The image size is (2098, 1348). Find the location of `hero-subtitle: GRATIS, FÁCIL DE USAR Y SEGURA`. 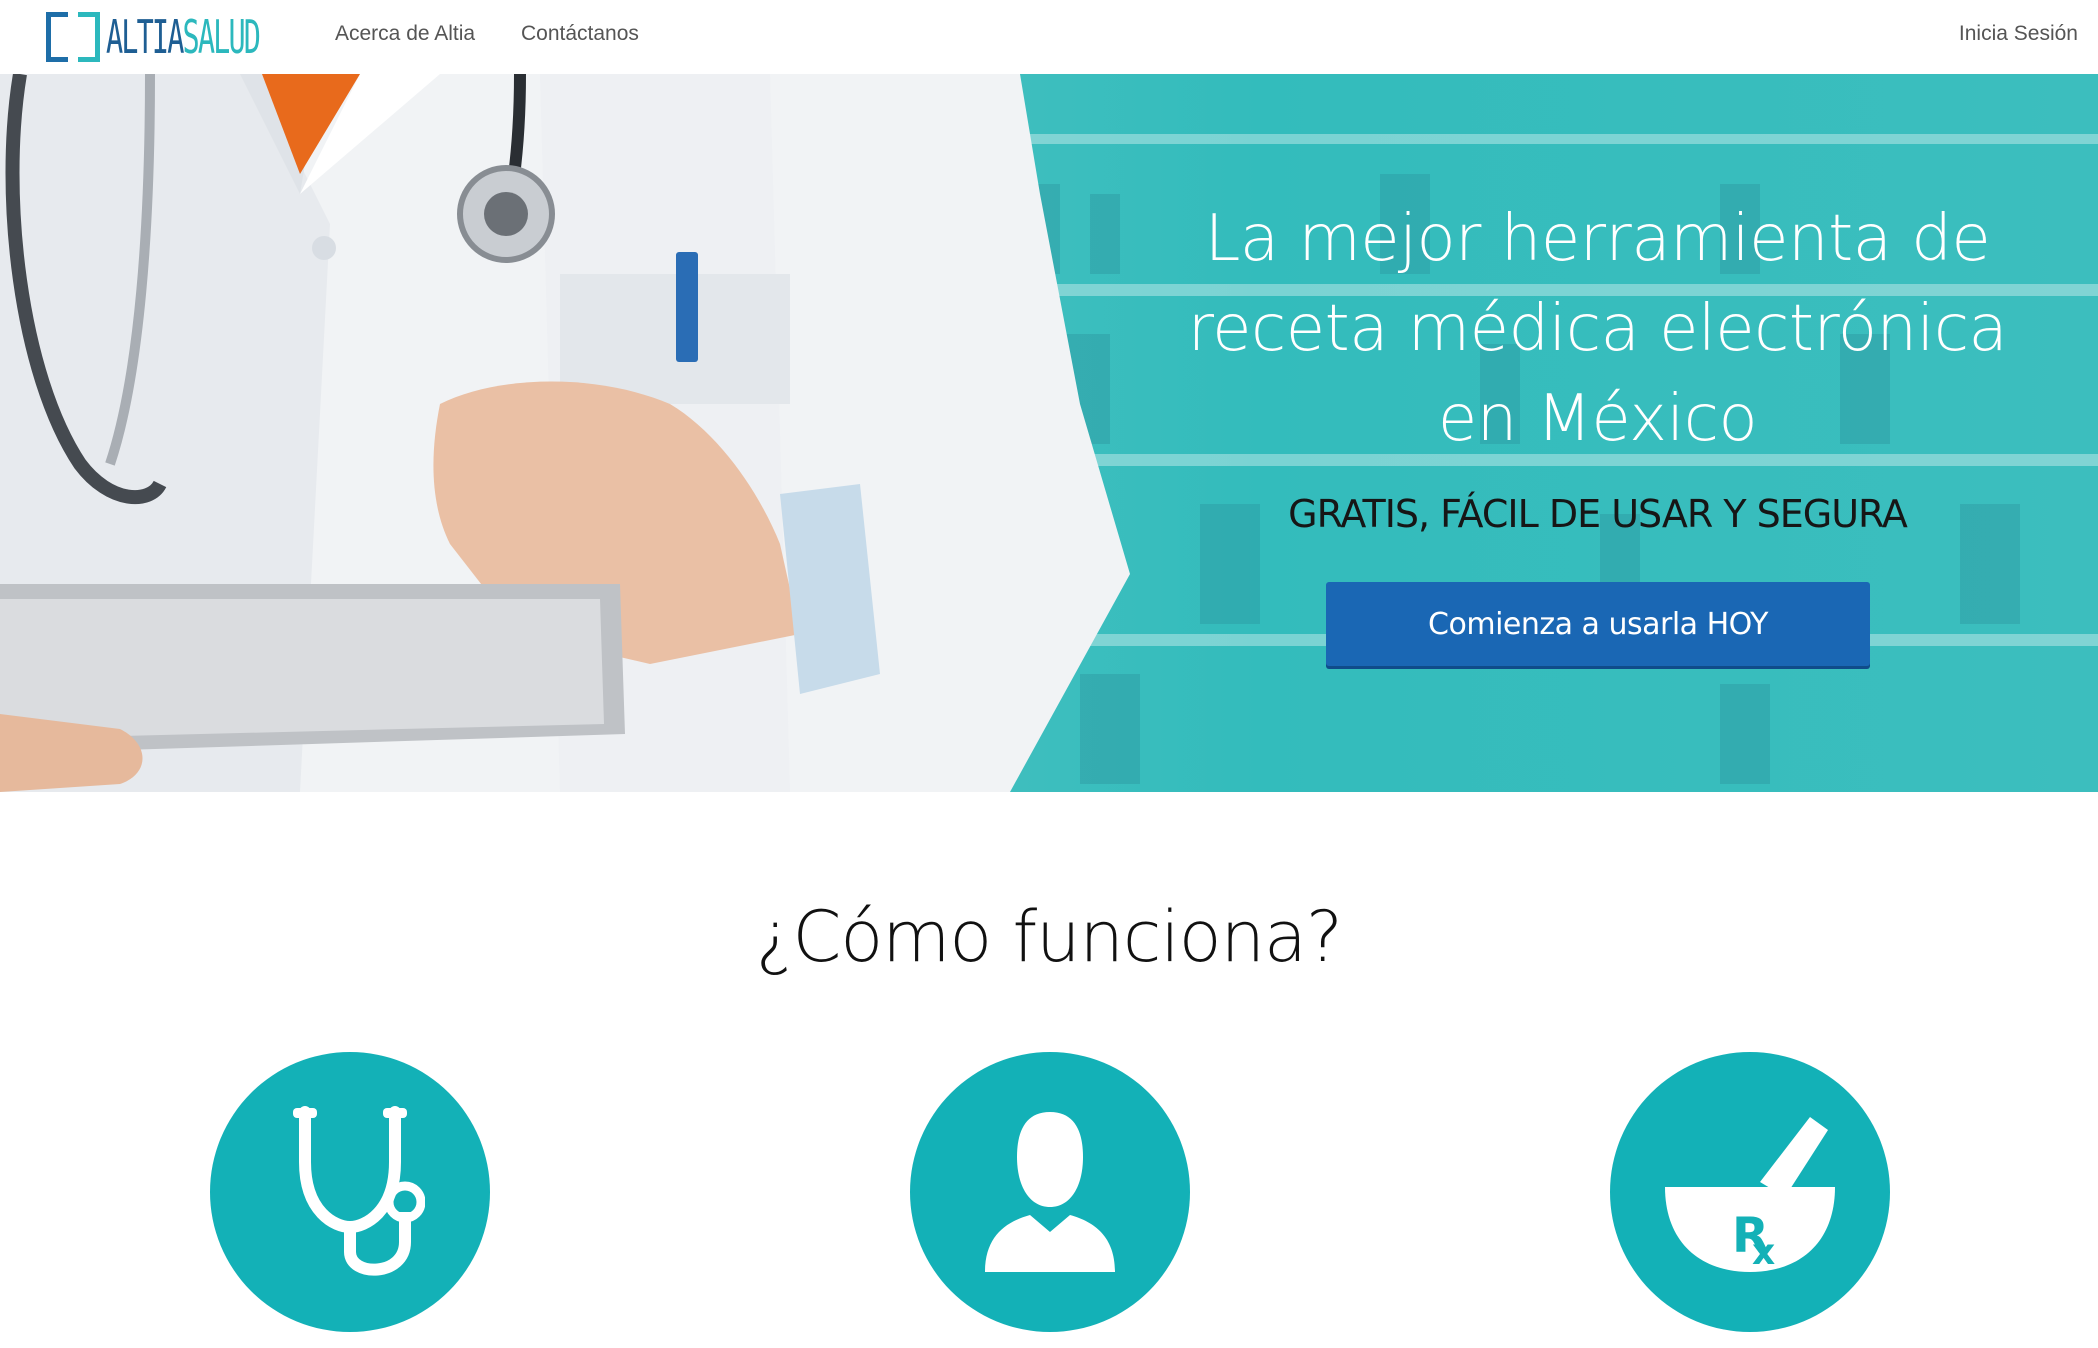

hero-subtitle: GRATIS, FÁCIL DE USAR Y SEGURA is located at coordinates (1598, 514).